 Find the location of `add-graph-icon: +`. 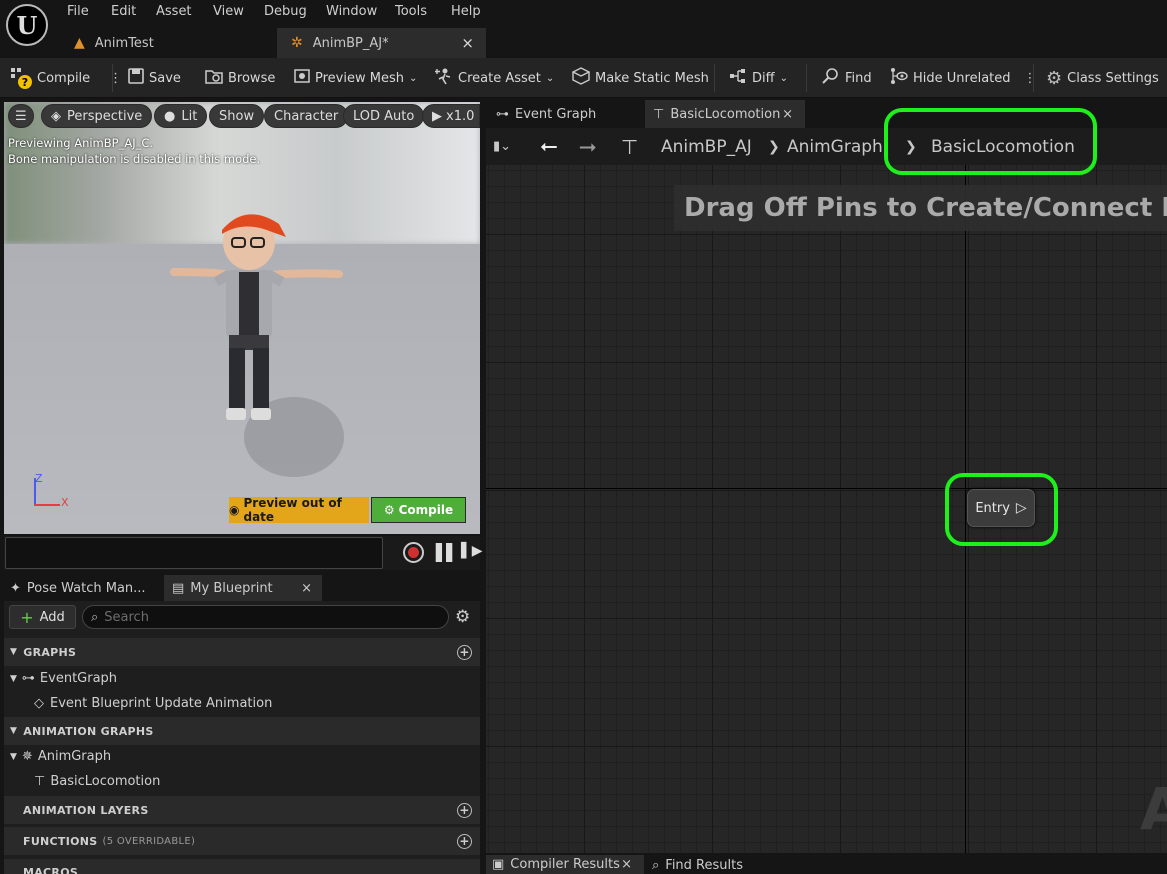

add-graph-icon: + is located at coordinates (464, 652).